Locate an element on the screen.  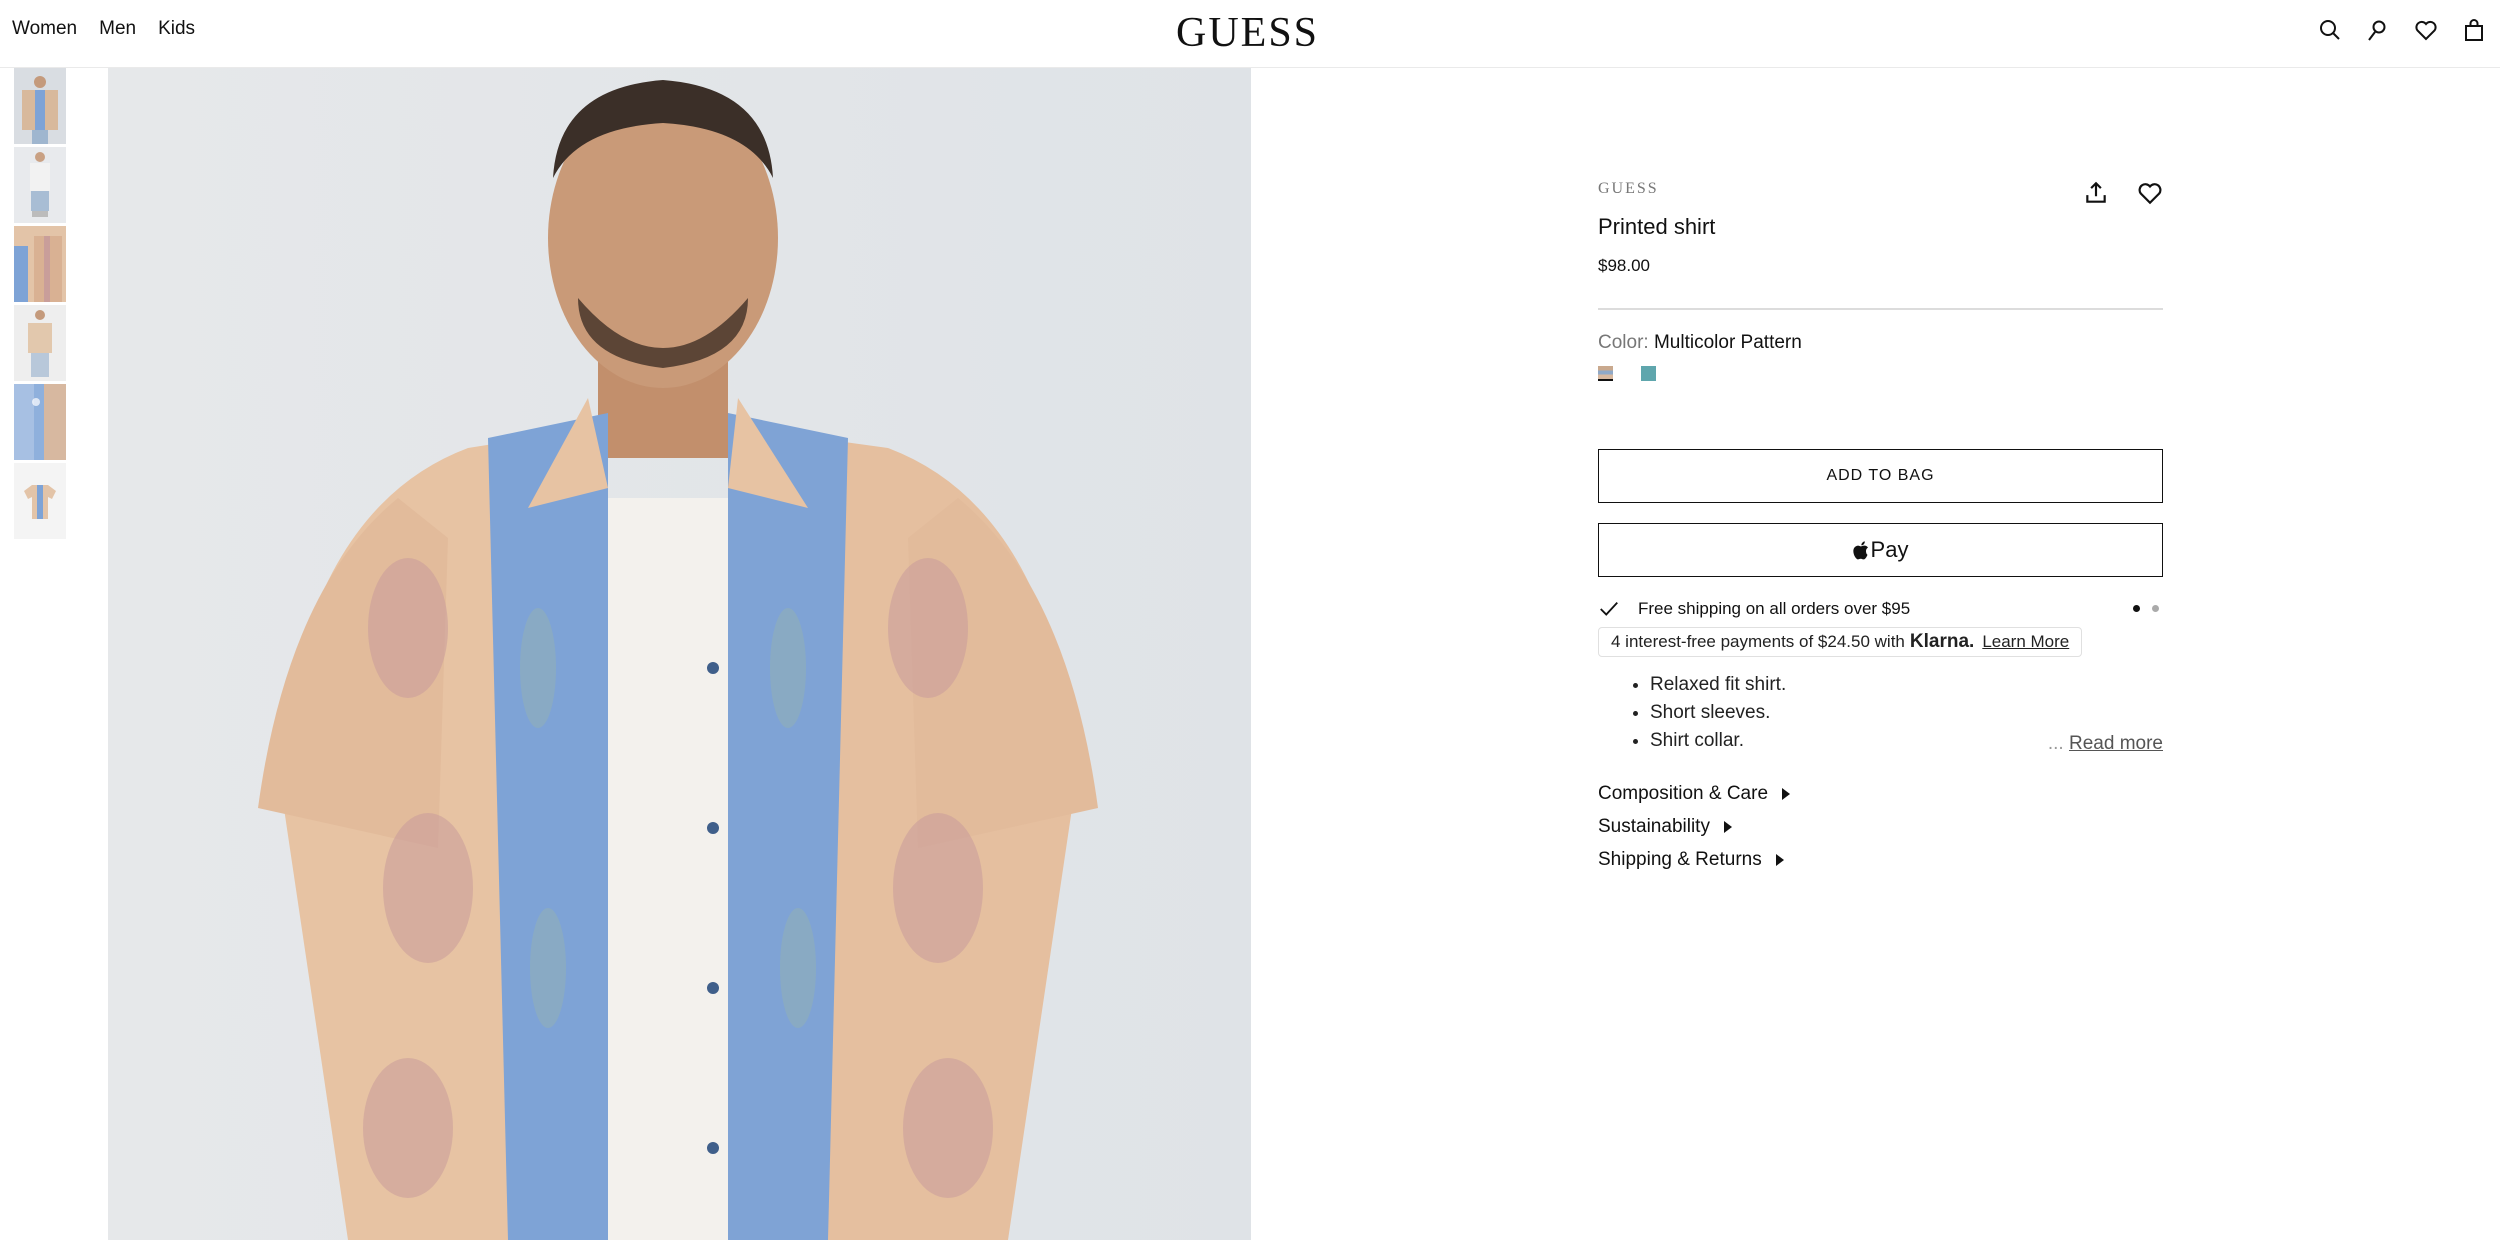
promo-dot is located at coordinates (2155, 608).